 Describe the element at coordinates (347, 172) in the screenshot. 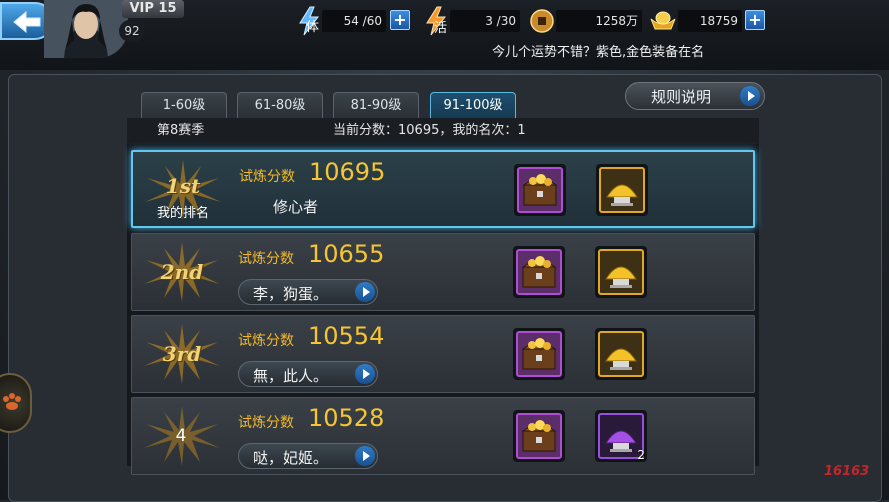

I see `score-value: 10695` at that location.